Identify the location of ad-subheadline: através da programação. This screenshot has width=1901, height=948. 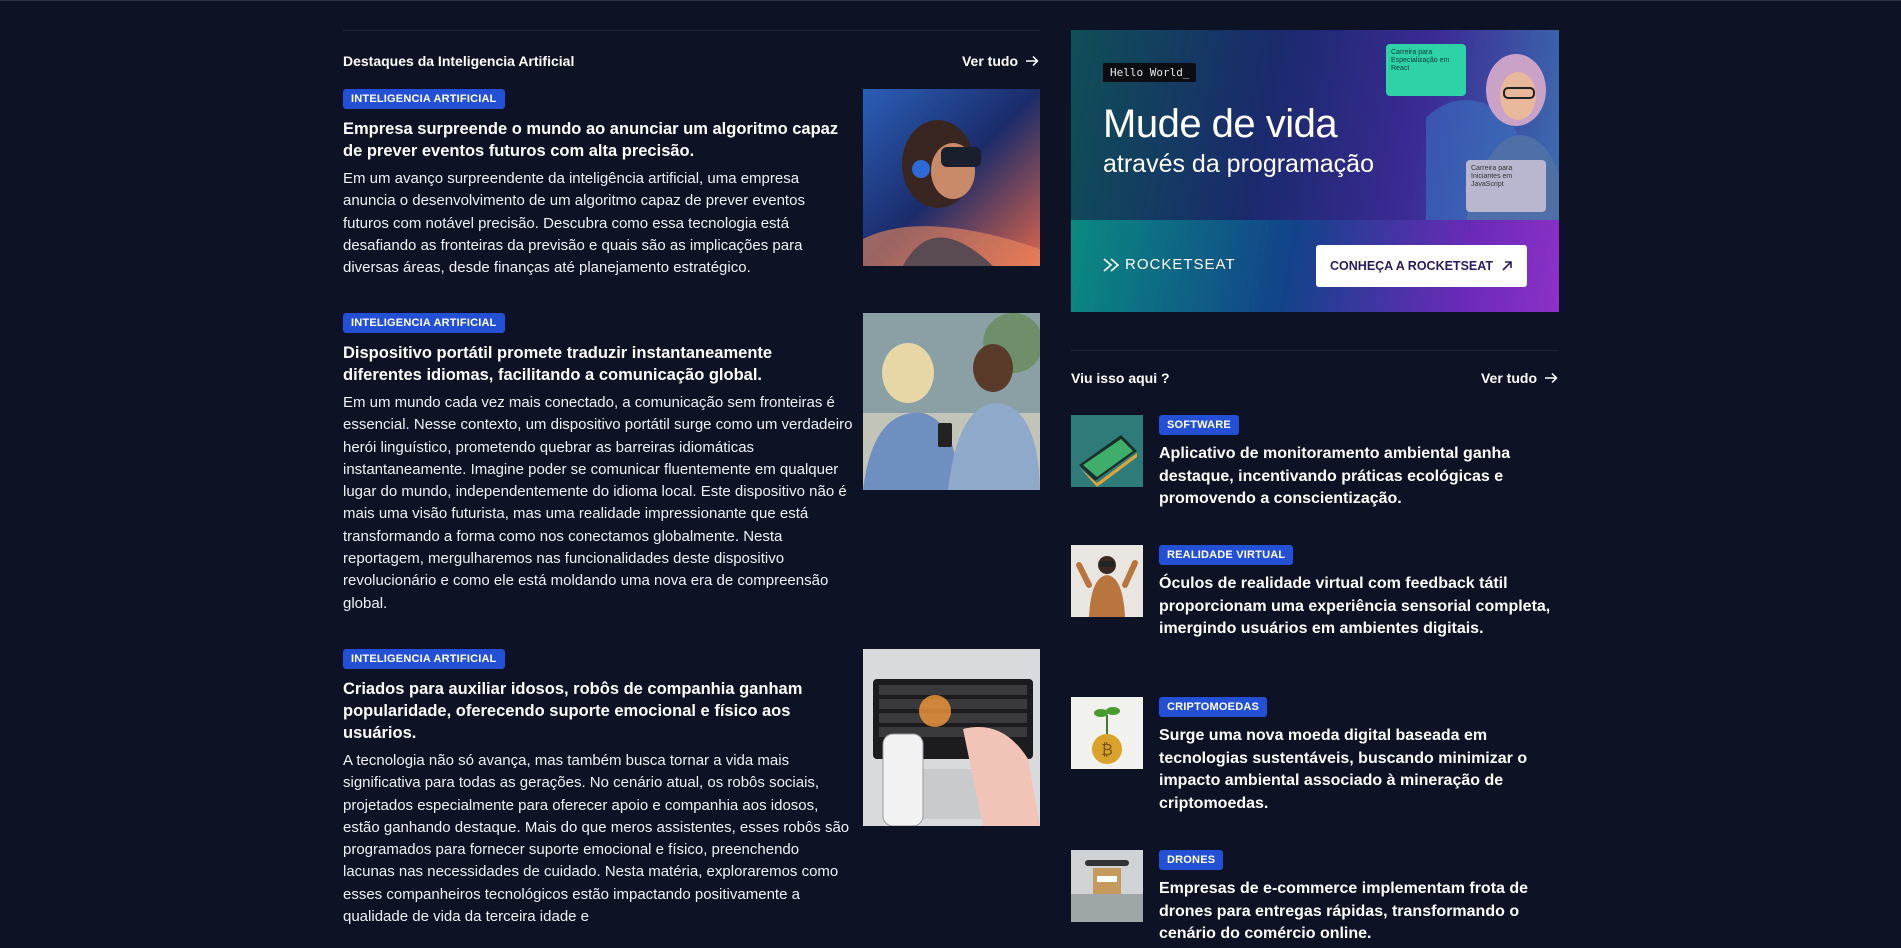
(1238, 164).